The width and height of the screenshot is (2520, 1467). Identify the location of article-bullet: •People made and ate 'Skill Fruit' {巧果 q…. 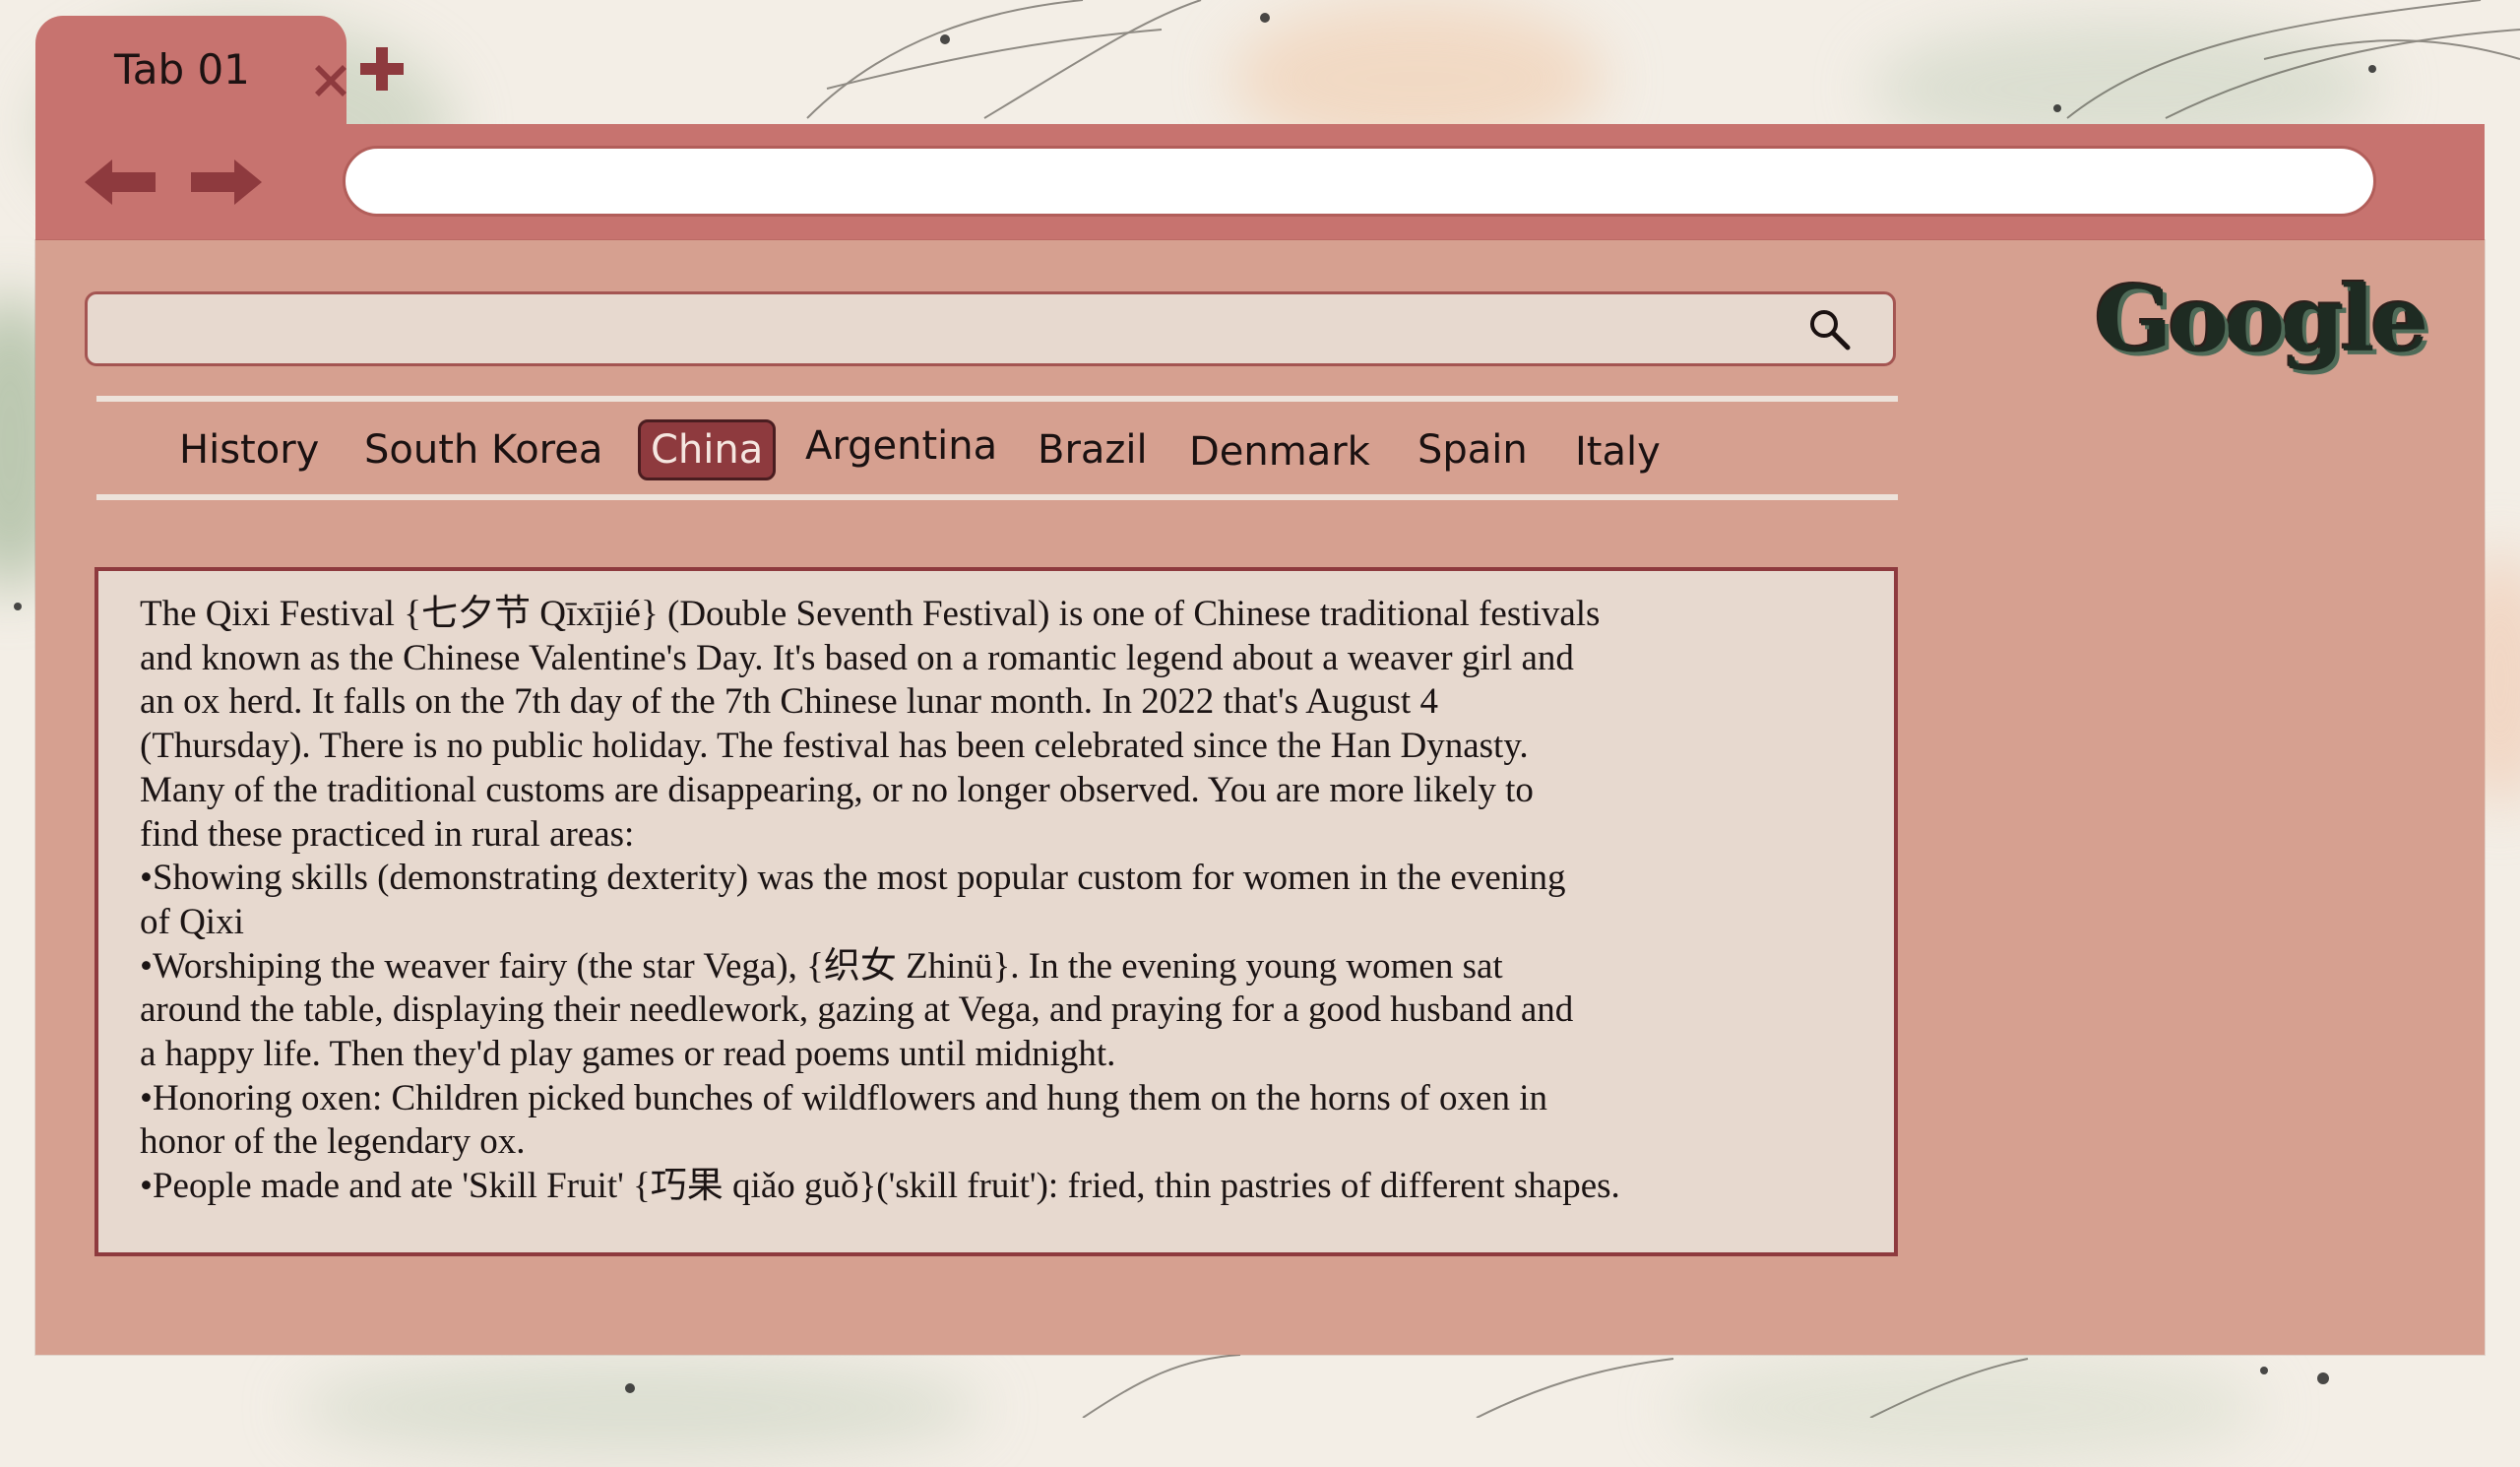
(880, 1186).